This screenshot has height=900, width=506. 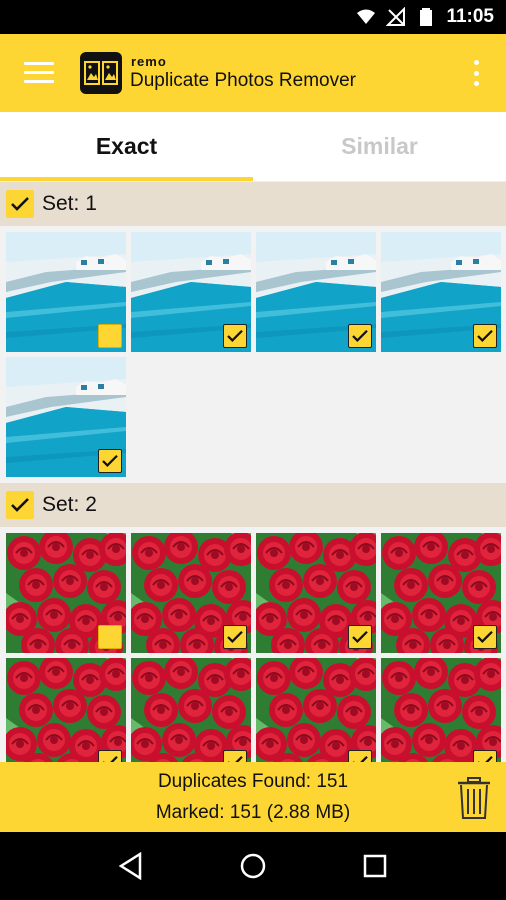 I want to click on home-icon, so click(x=253, y=866).